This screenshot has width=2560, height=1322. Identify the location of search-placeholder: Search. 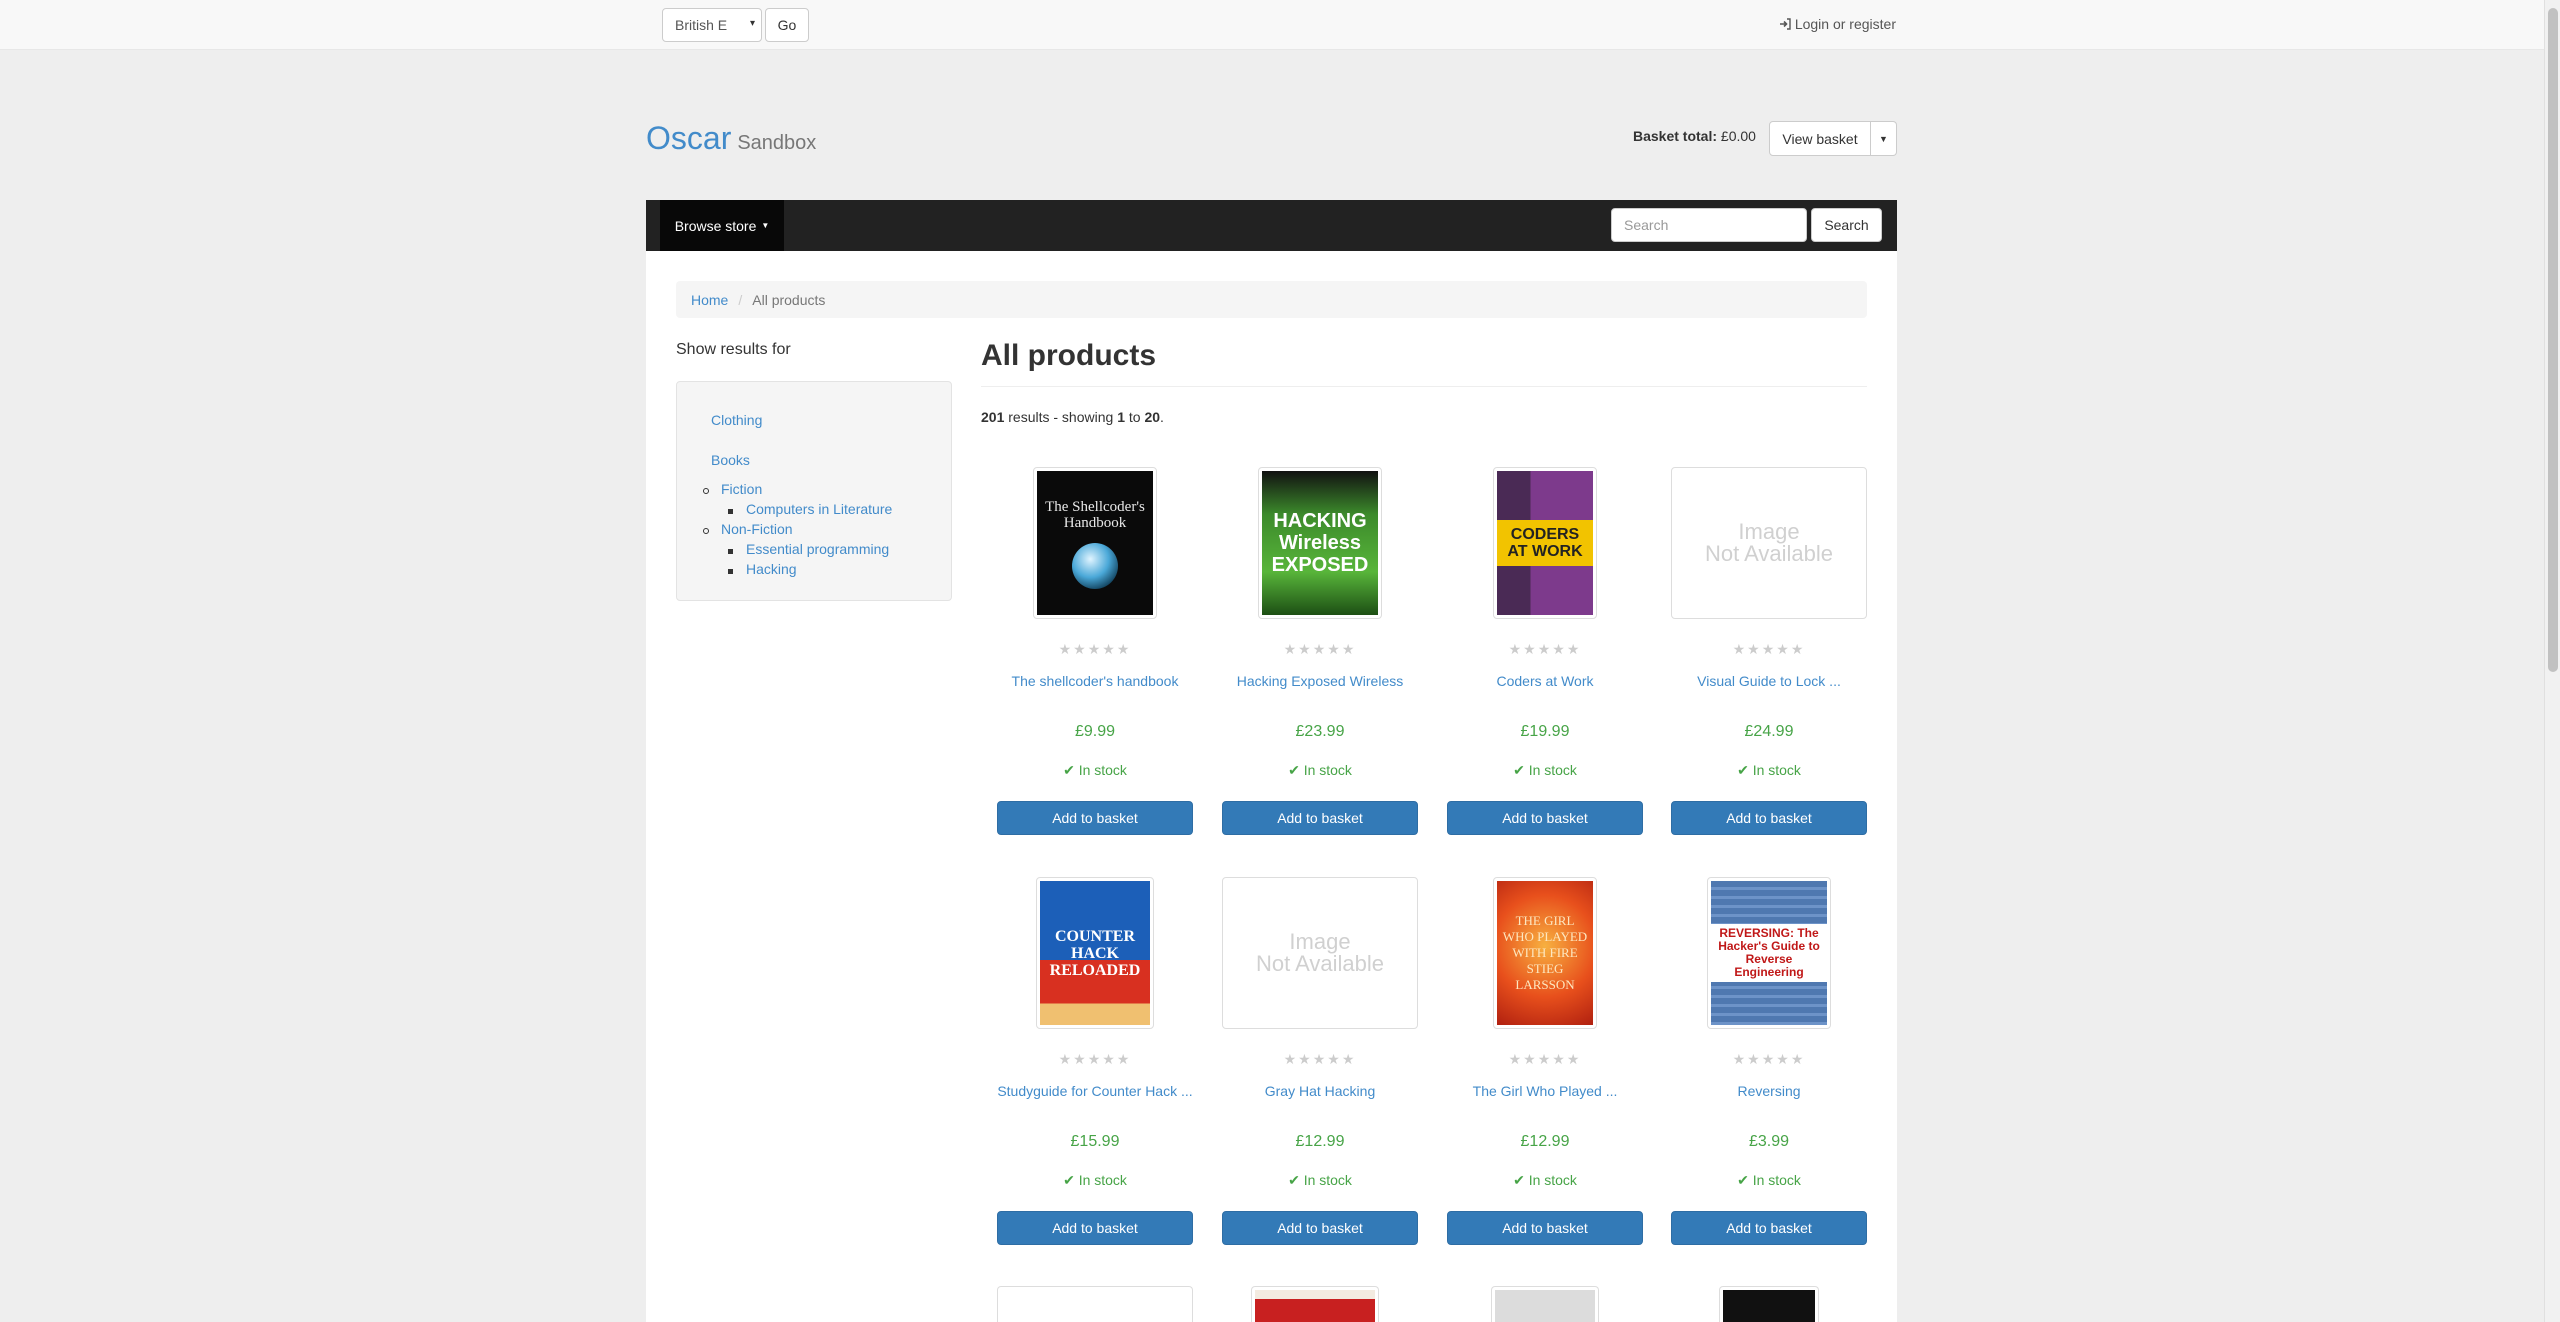
(1646, 225).